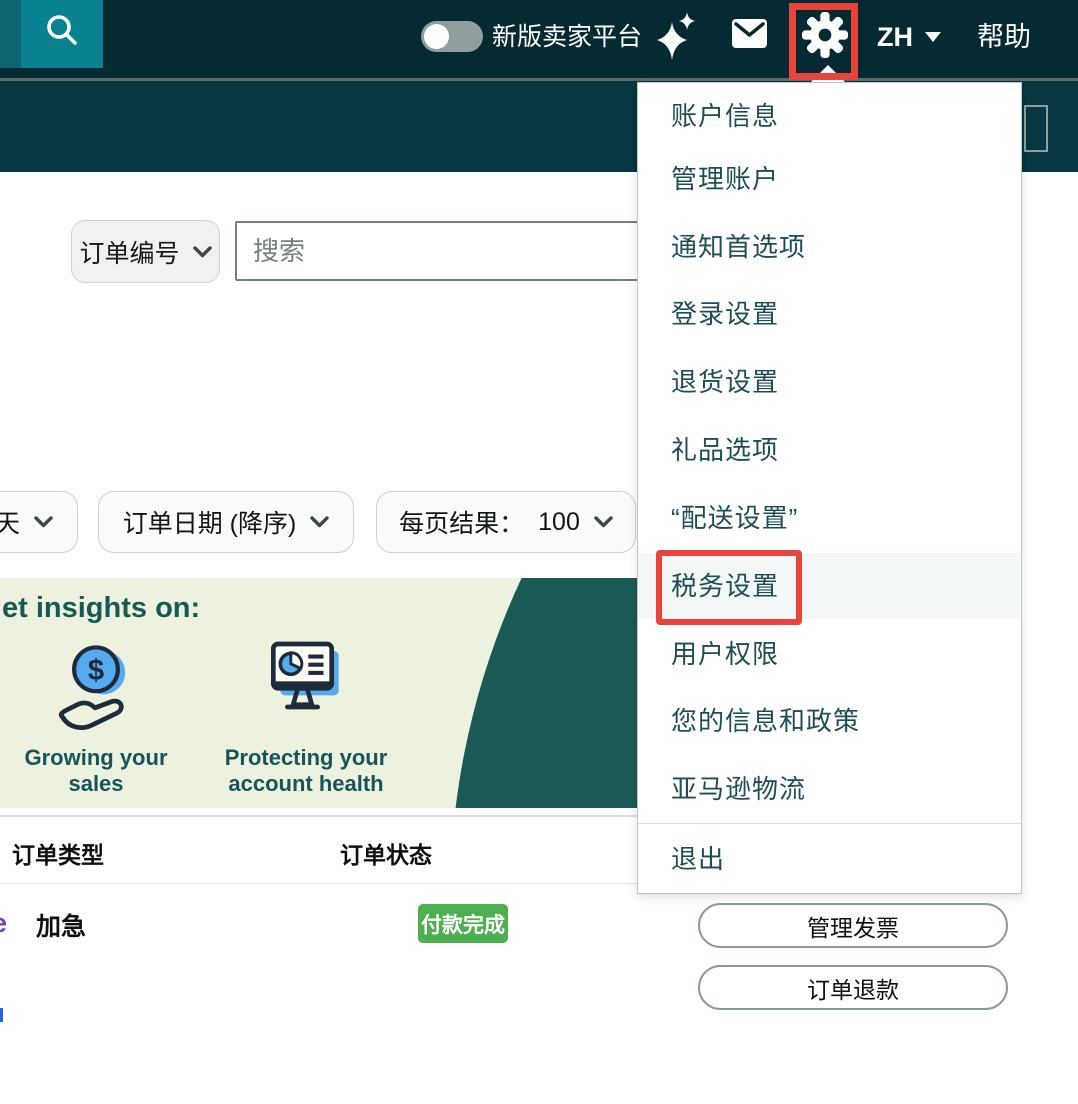  What do you see at coordinates (559, 521) in the screenshot?
I see `results-per-page-value: 100` at bounding box center [559, 521].